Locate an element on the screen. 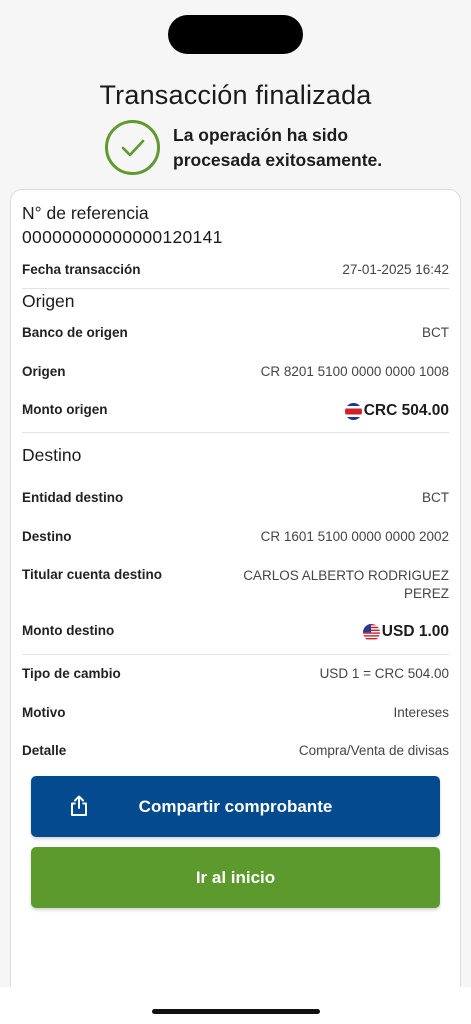 This screenshot has width=471, height=1024. date-row: Fecha transacción 27-01-2025 16:42 is located at coordinates (235, 269).